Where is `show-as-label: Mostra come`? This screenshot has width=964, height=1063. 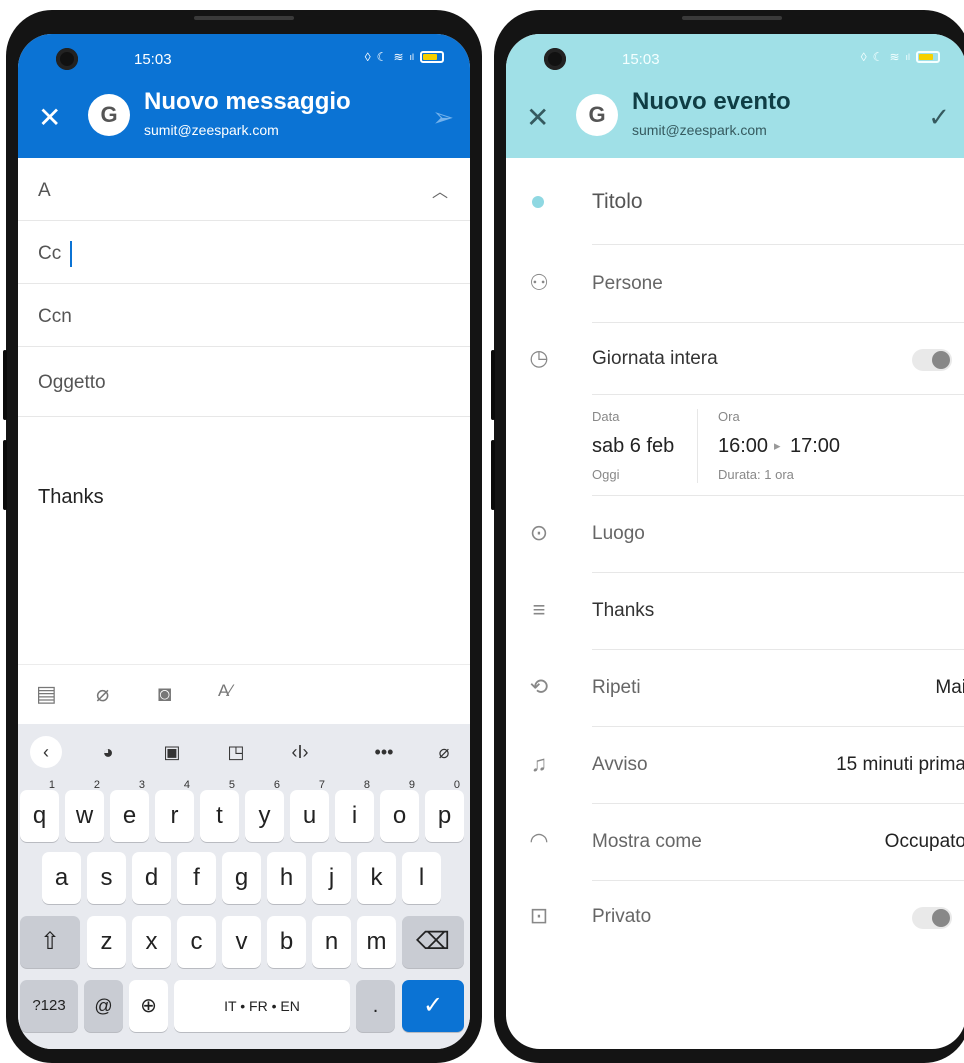
show-as-label: Mostra come is located at coordinates (647, 841).